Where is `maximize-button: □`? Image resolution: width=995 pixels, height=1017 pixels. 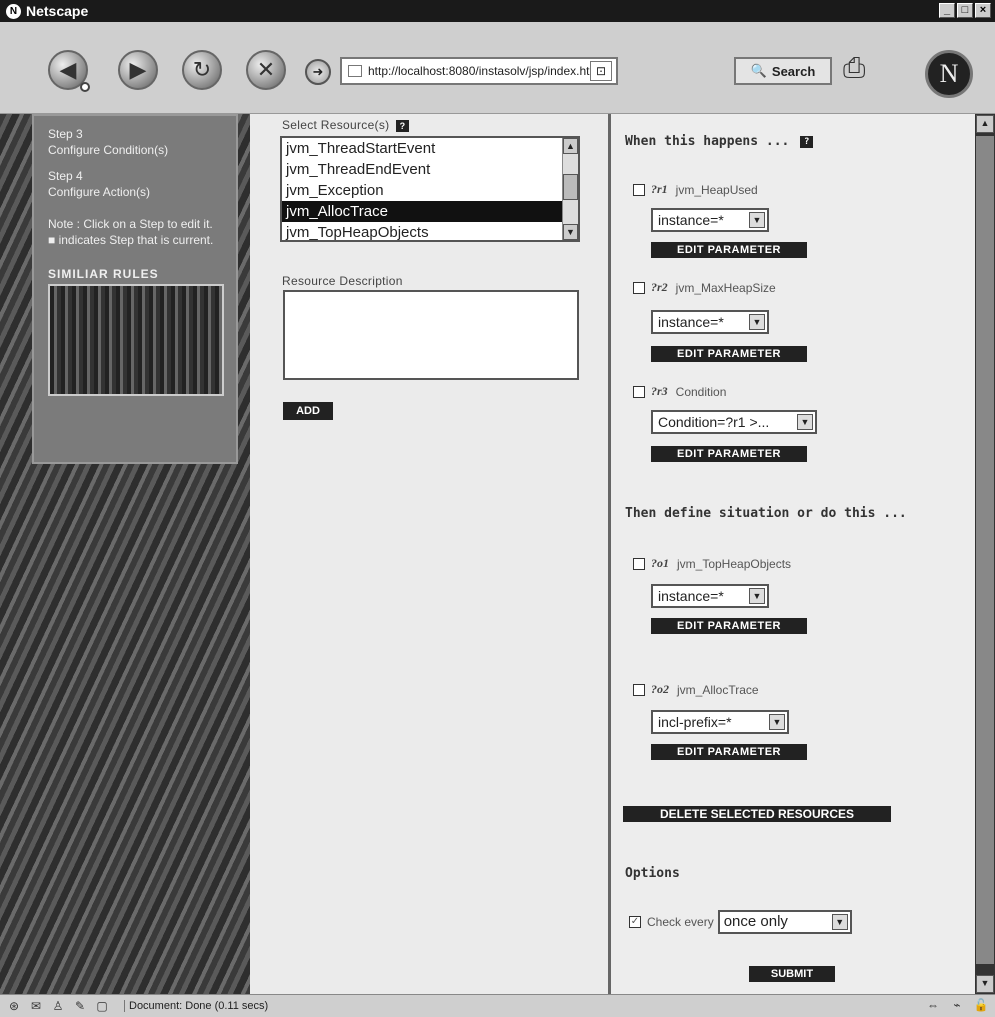 maximize-button: □ is located at coordinates (965, 10).